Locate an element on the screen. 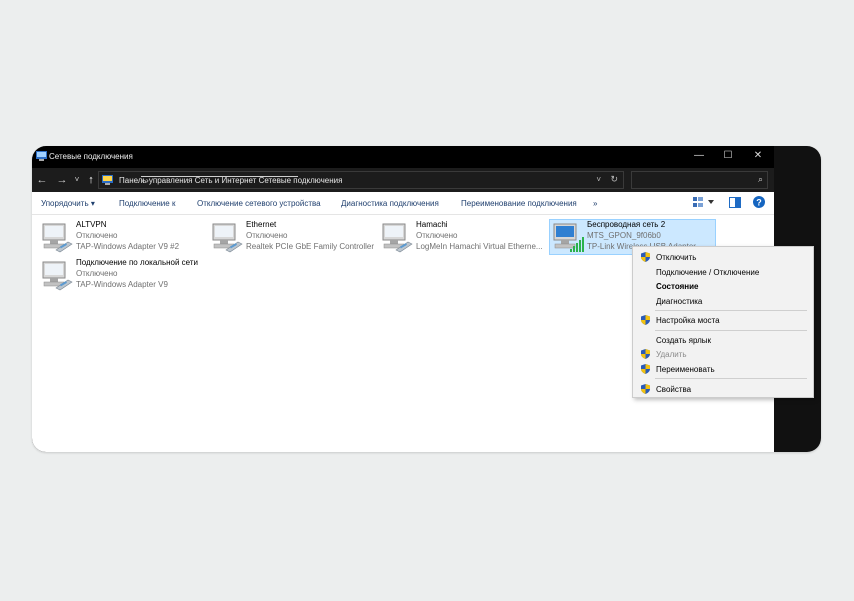 The height and width of the screenshot is (601, 854). menu-item-create-shortcut: Создать ярлык is located at coordinates (723, 340).